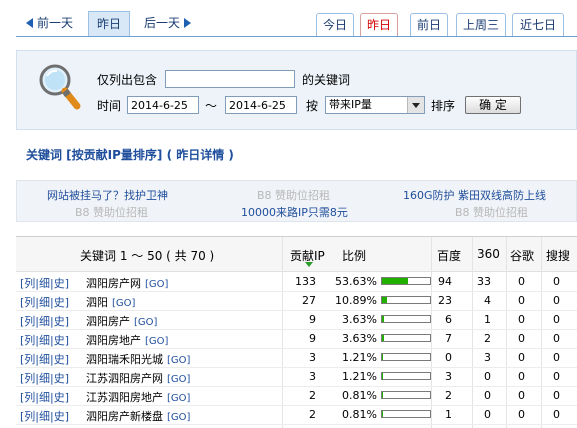  I want to click on prev-day-link: 前一天, so click(49, 23).